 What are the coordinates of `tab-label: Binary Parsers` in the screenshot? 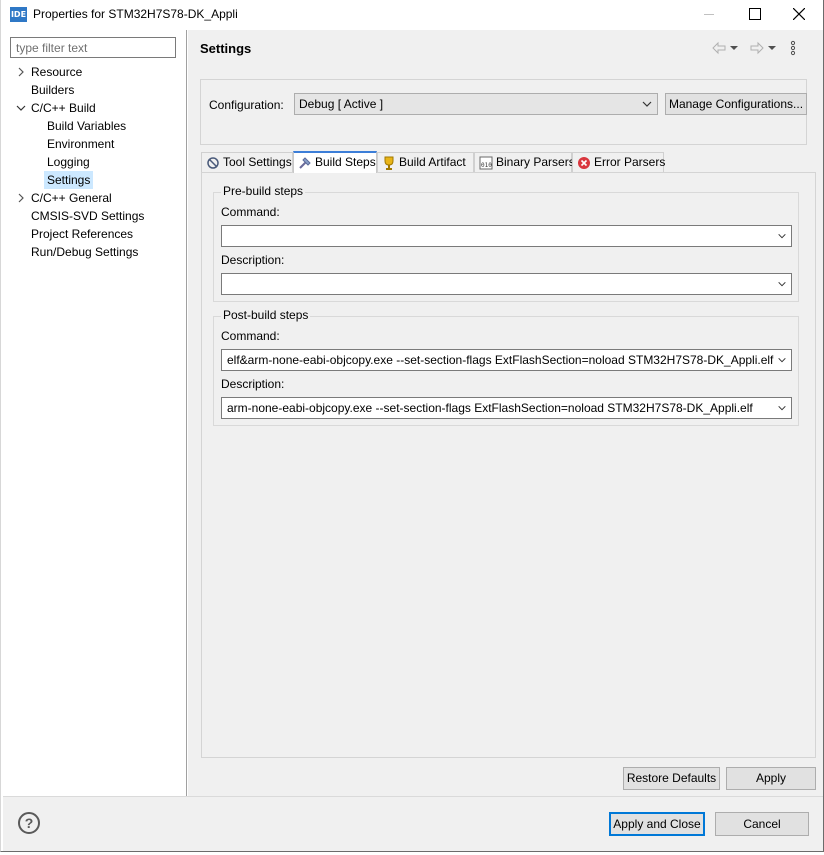 It's located at (535, 162).